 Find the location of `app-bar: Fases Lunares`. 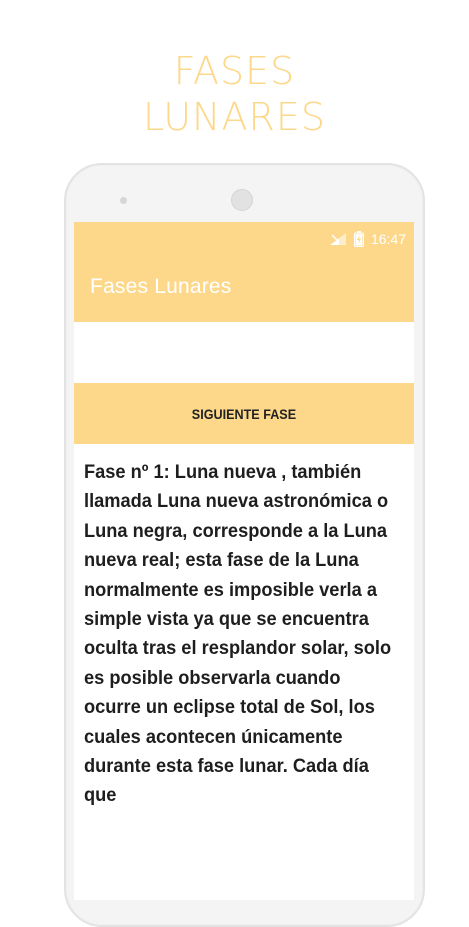

app-bar: Fases Lunares is located at coordinates (244, 288).